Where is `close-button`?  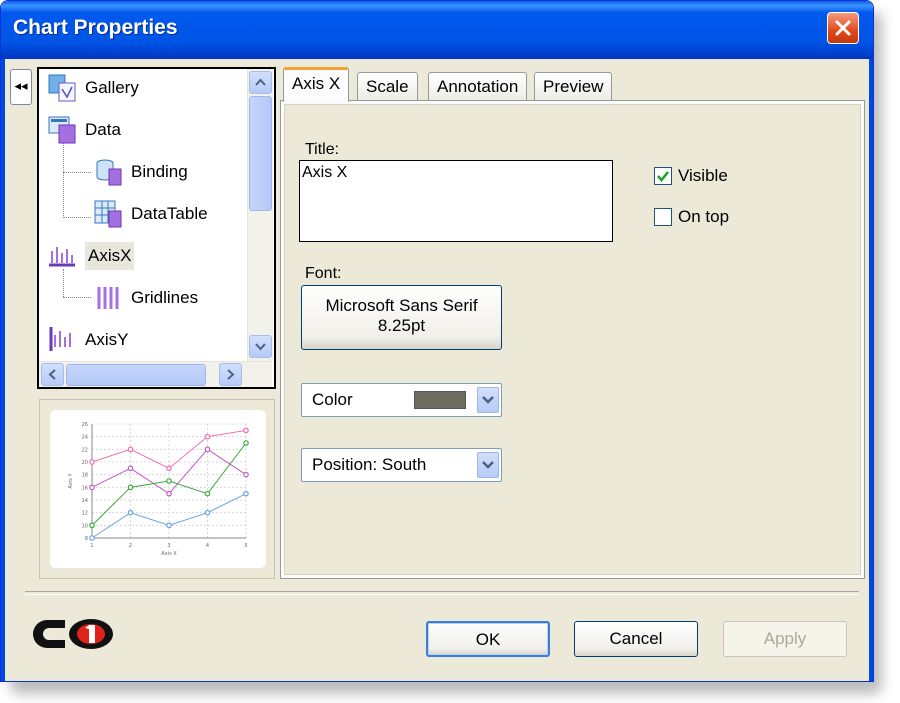
close-button is located at coordinates (843, 28).